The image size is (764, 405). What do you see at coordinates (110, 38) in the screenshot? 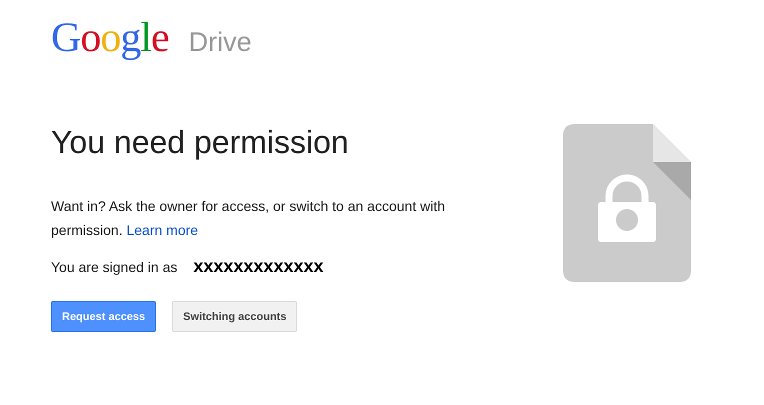
I see `logo: Google` at bounding box center [110, 38].